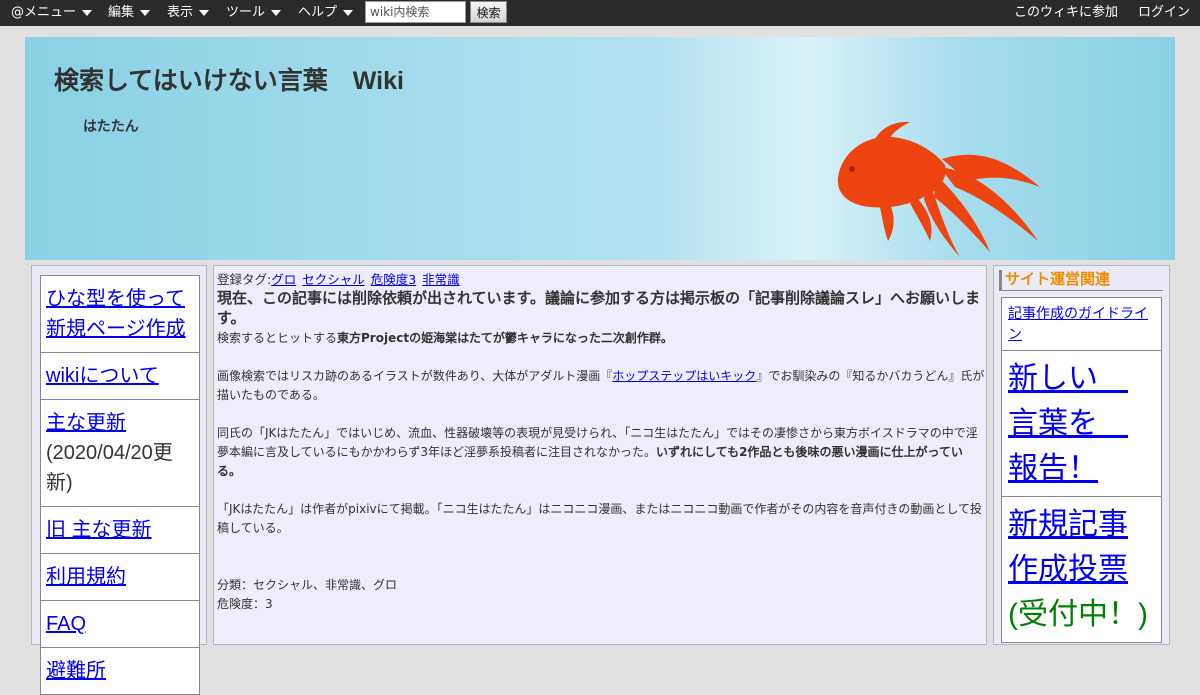 Image resolution: width=1200 pixels, height=695 pixels. Describe the element at coordinates (229, 79) in the screenshot. I see `site-title: 検索してはいけない言葉 Wiki` at that location.